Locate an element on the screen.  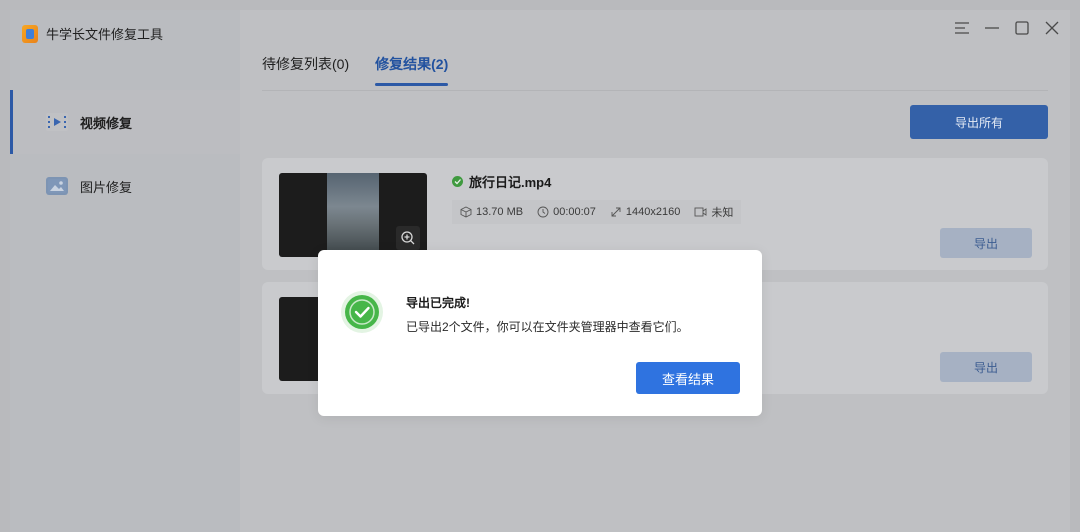
file-name-row: 旅行日记.mp4 is located at coordinates (501, 181).